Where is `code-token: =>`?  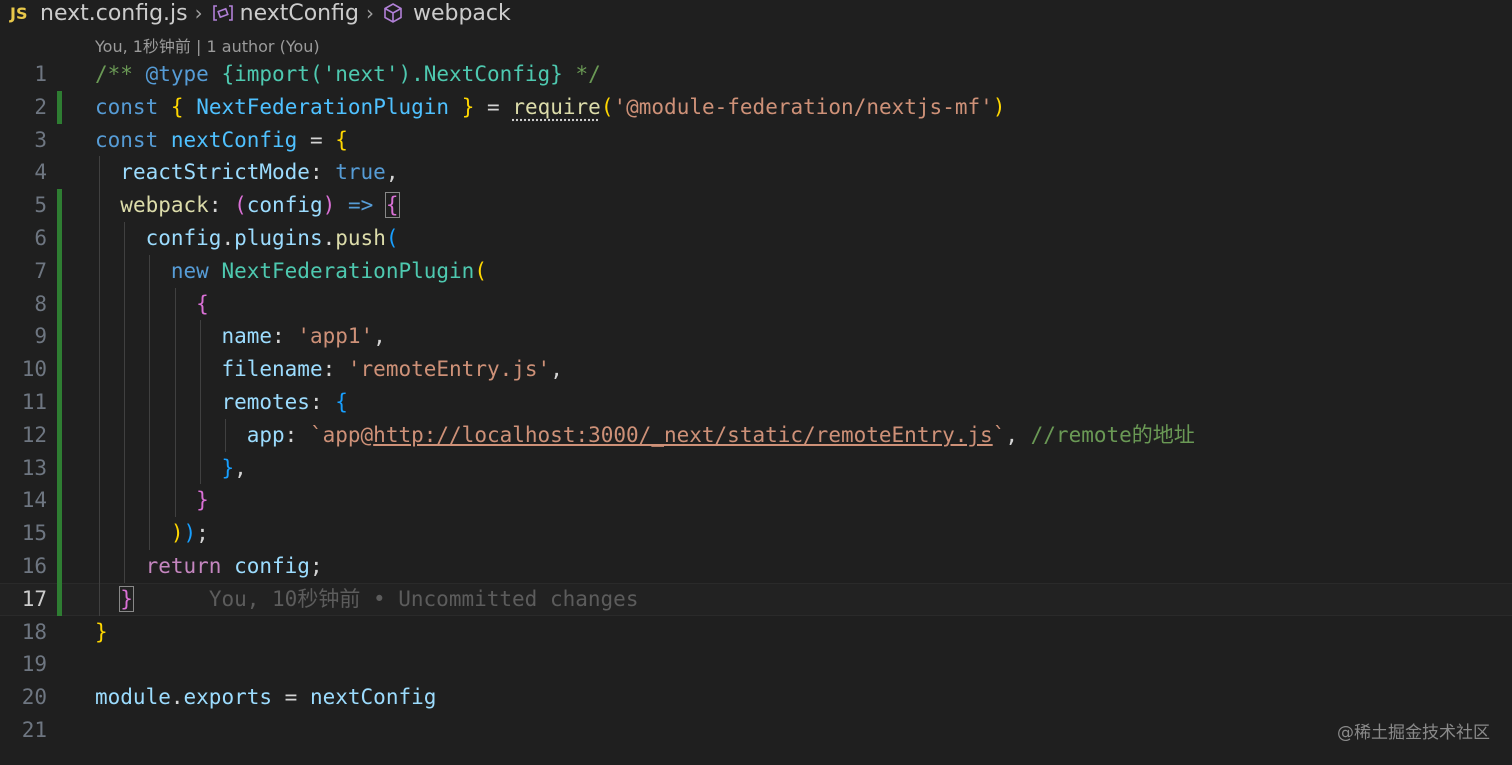 code-token: => is located at coordinates (360, 205).